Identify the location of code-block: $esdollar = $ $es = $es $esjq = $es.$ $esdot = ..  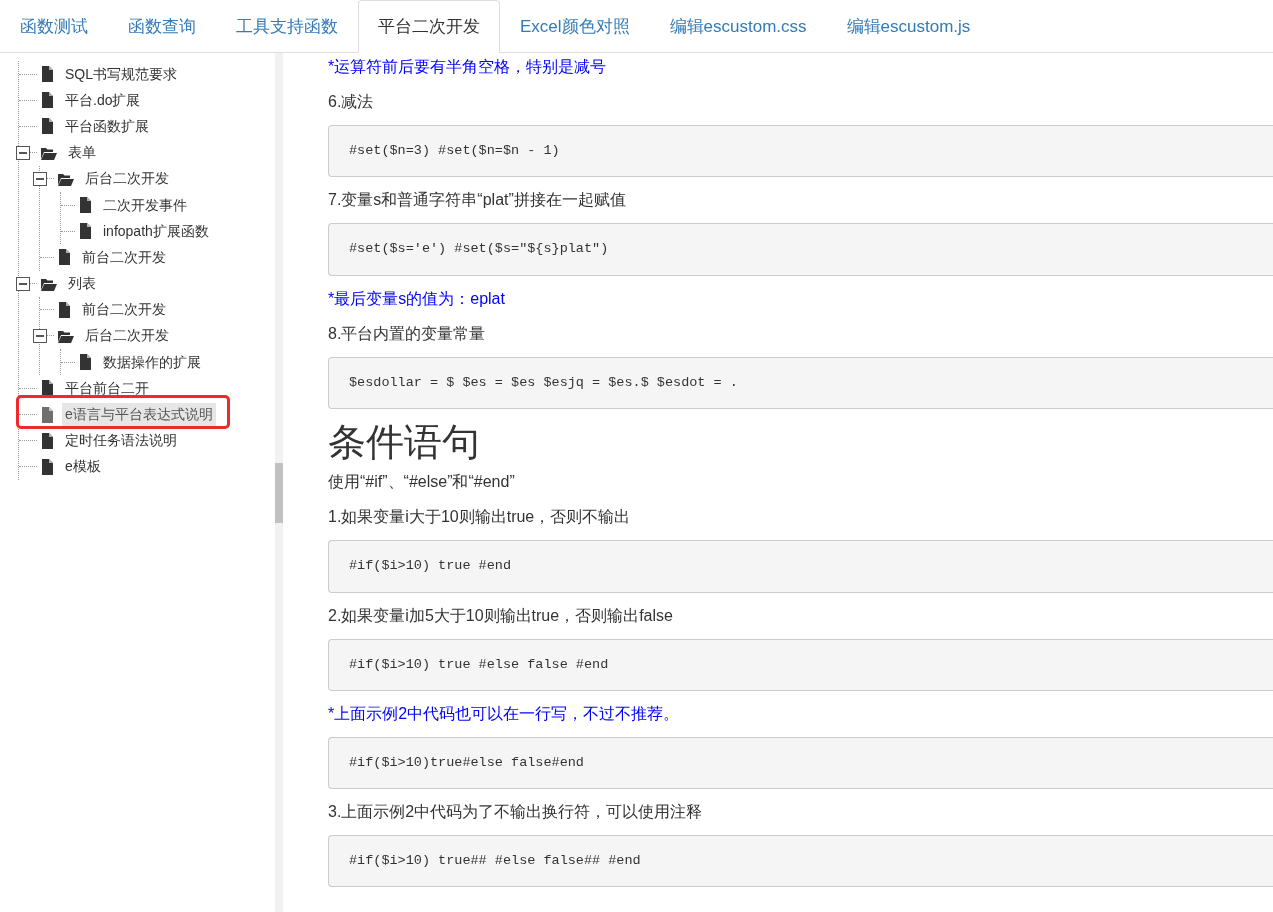
(800, 382).